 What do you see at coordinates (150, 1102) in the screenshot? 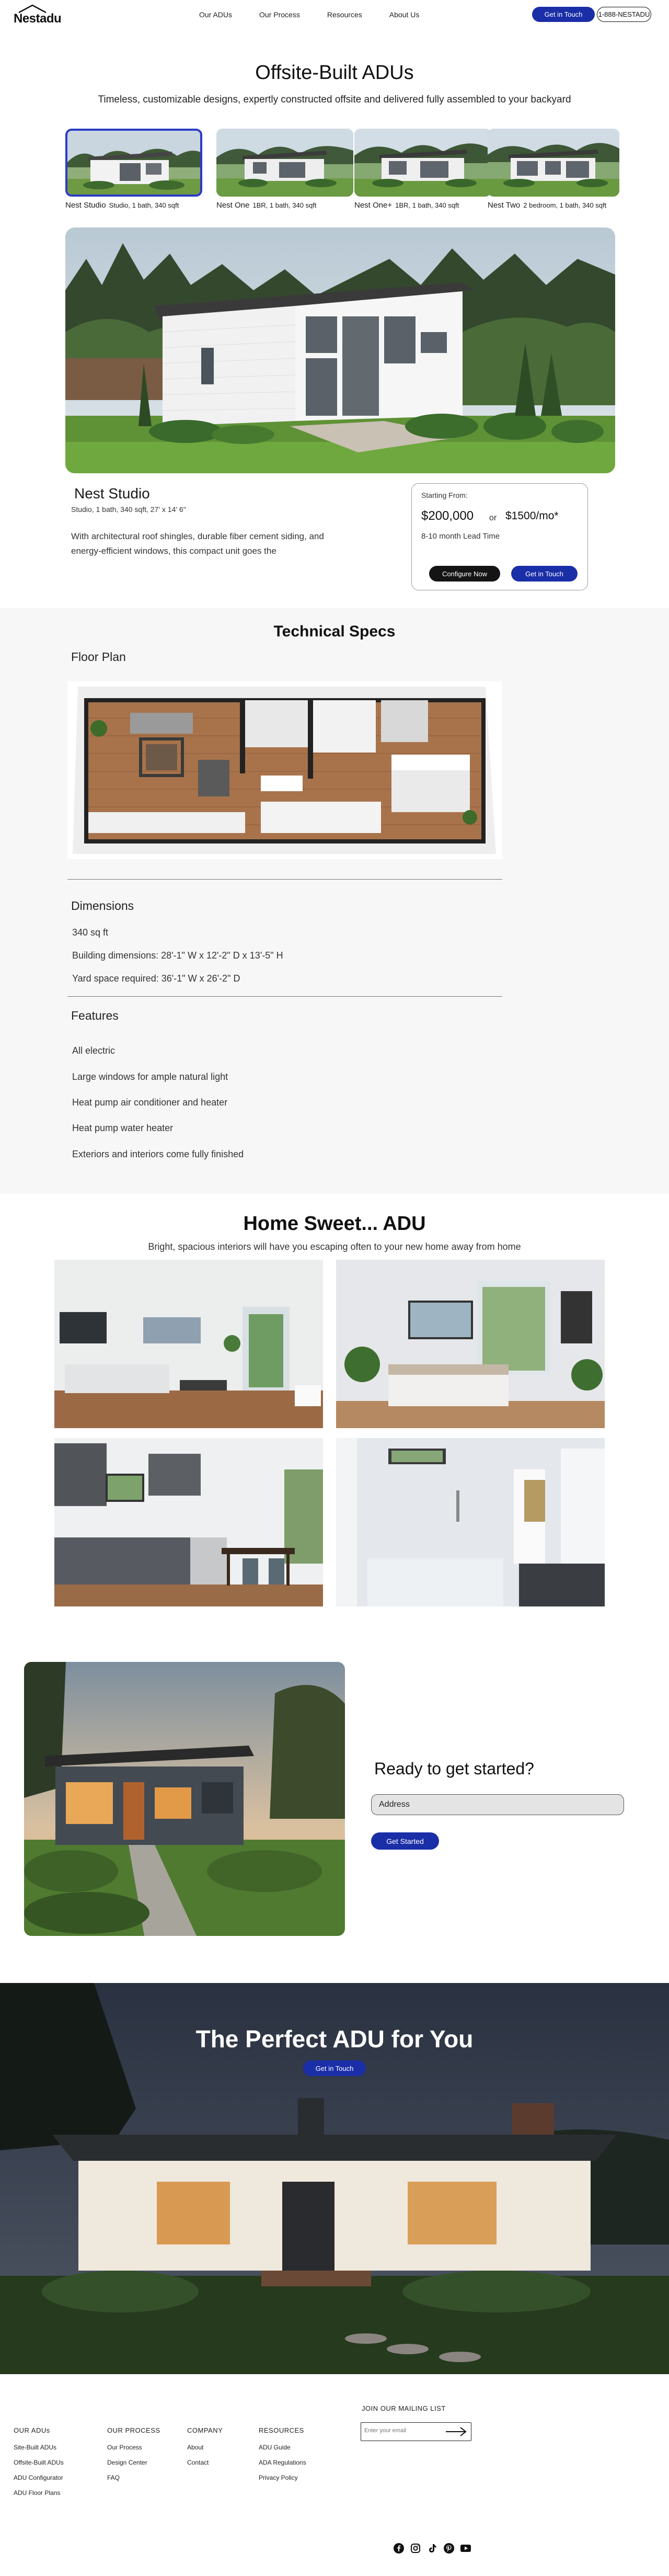
I see `feature-item: Heat pump air conditioner and heater` at bounding box center [150, 1102].